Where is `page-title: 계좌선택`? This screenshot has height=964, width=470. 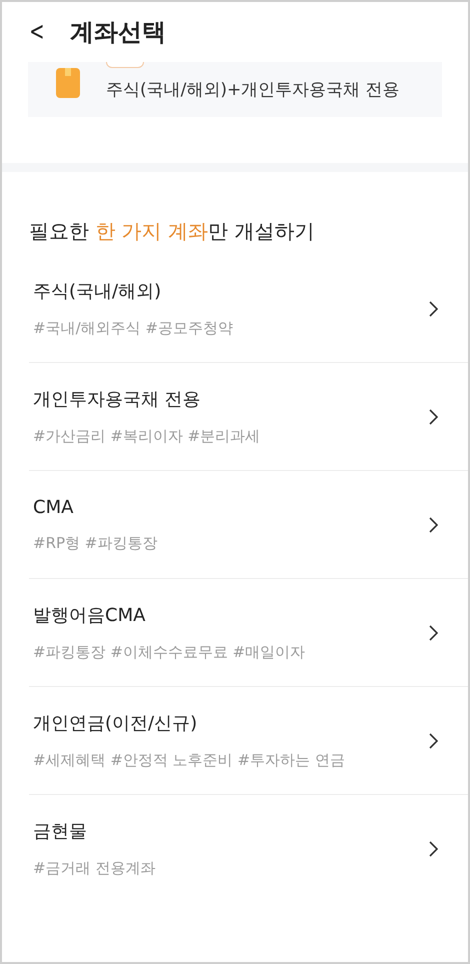 page-title: 계좌선택 is located at coordinates (118, 32).